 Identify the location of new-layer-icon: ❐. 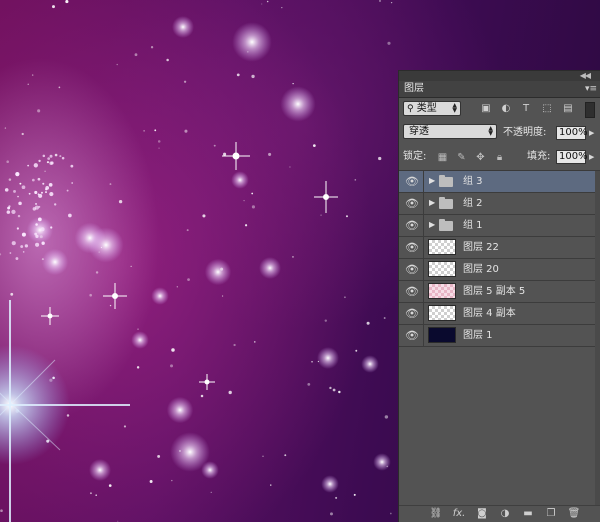
(551, 514).